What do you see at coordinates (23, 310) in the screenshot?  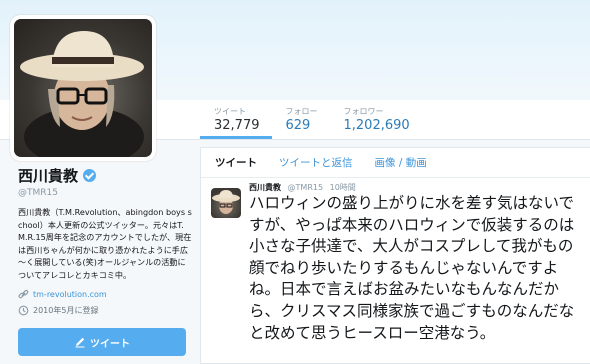 I see `calendar-icon` at bounding box center [23, 310].